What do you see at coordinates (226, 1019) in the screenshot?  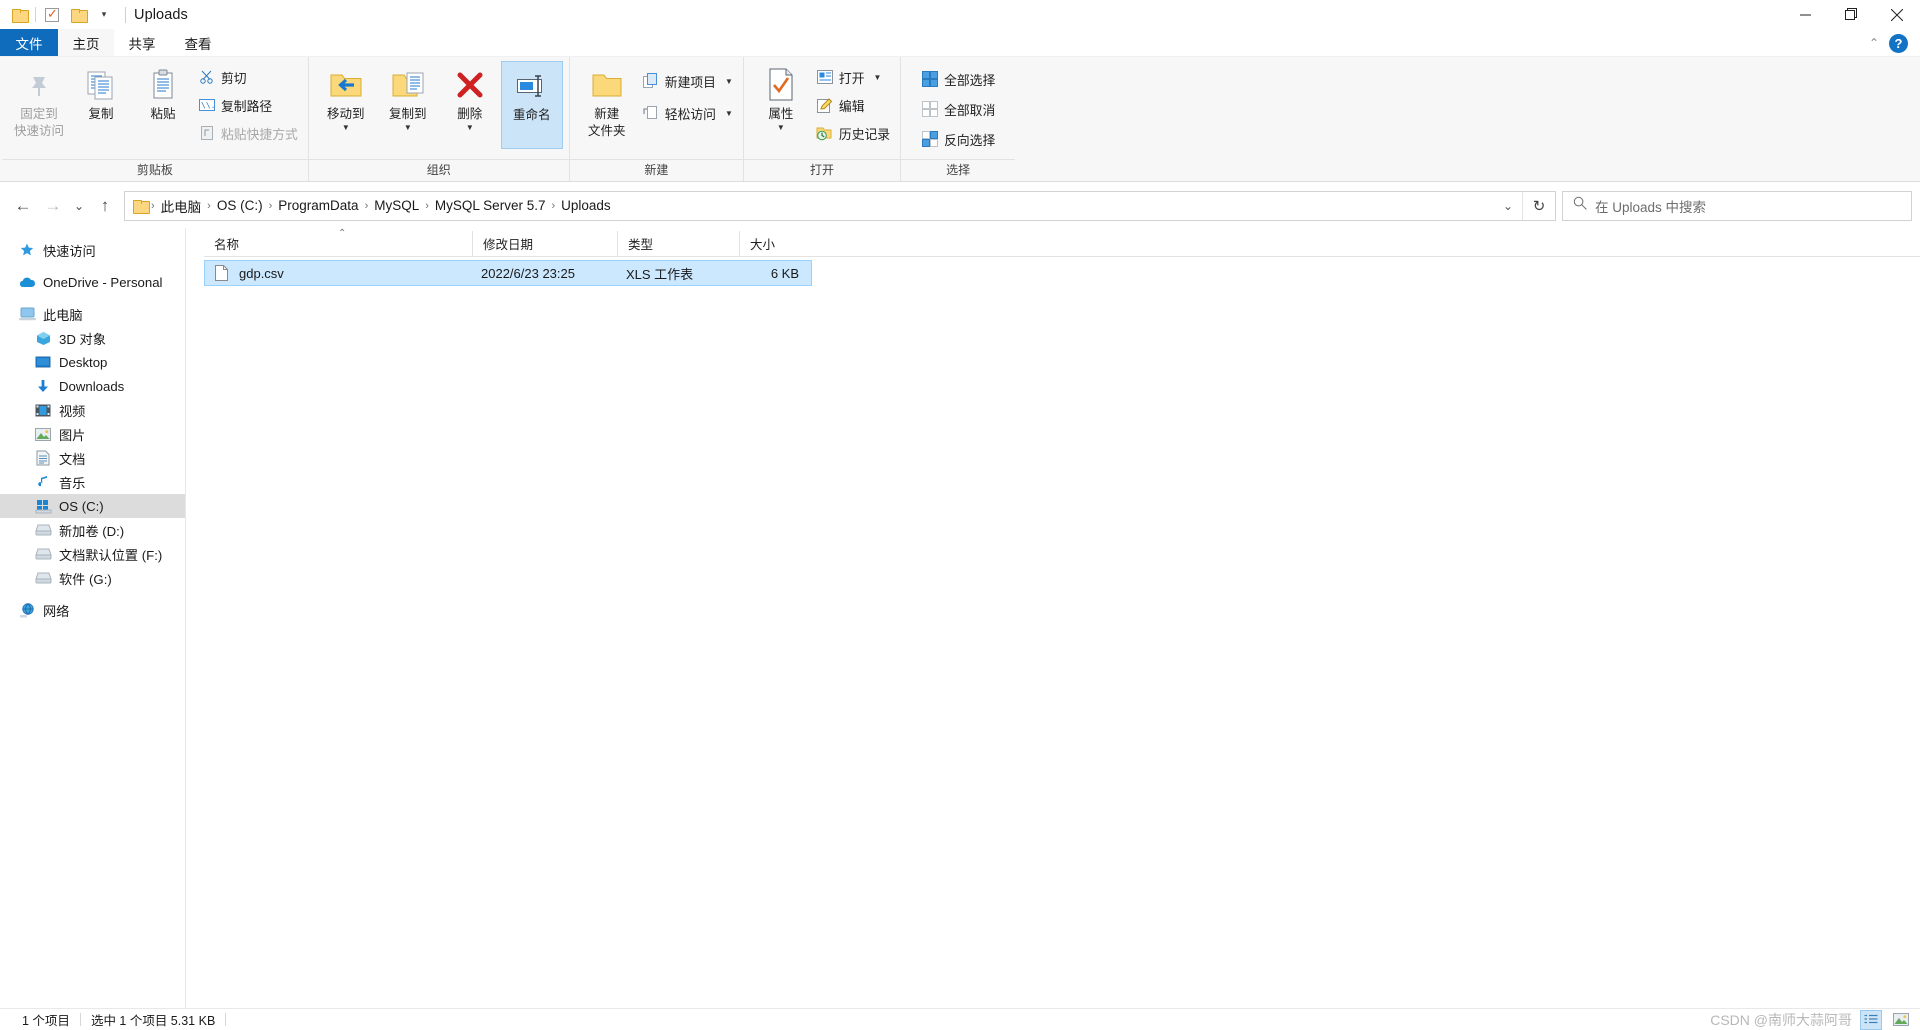 I see `status-divider` at bounding box center [226, 1019].